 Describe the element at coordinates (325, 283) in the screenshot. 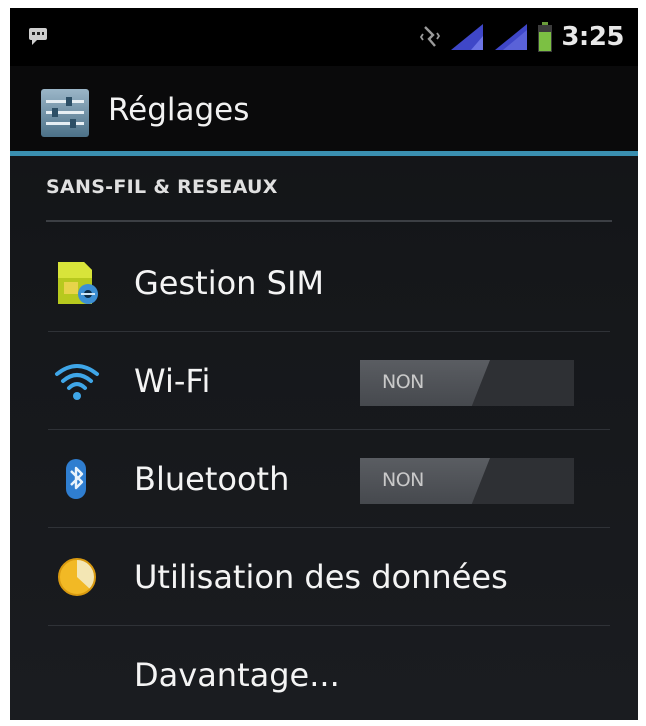

I see `settings-item-sim-management: Gestion SIM` at that location.